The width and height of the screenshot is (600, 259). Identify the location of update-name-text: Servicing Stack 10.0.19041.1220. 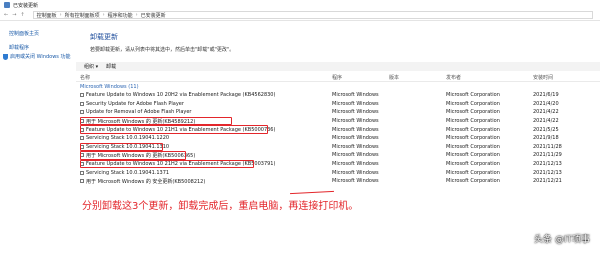
(128, 138).